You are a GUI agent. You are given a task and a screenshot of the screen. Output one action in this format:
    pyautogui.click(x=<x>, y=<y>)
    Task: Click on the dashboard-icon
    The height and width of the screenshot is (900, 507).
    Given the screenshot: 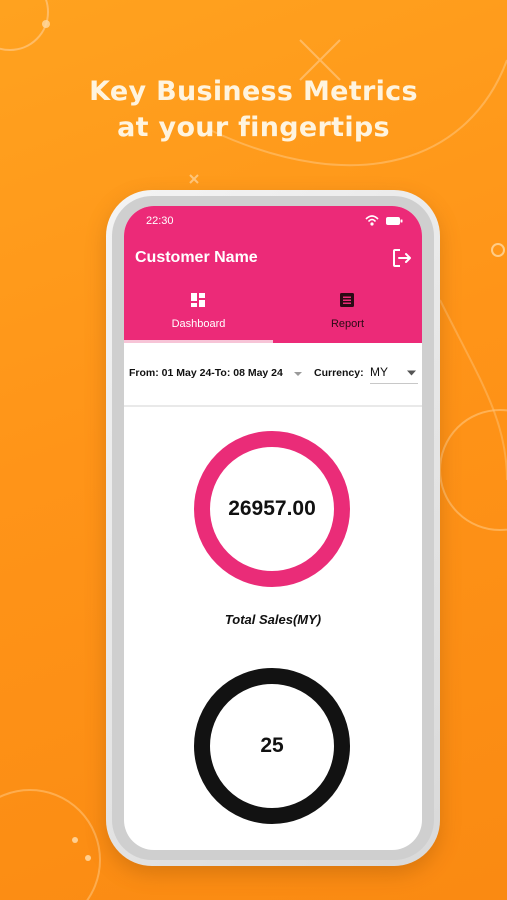 What is the action you would take?
    pyautogui.click(x=198, y=300)
    